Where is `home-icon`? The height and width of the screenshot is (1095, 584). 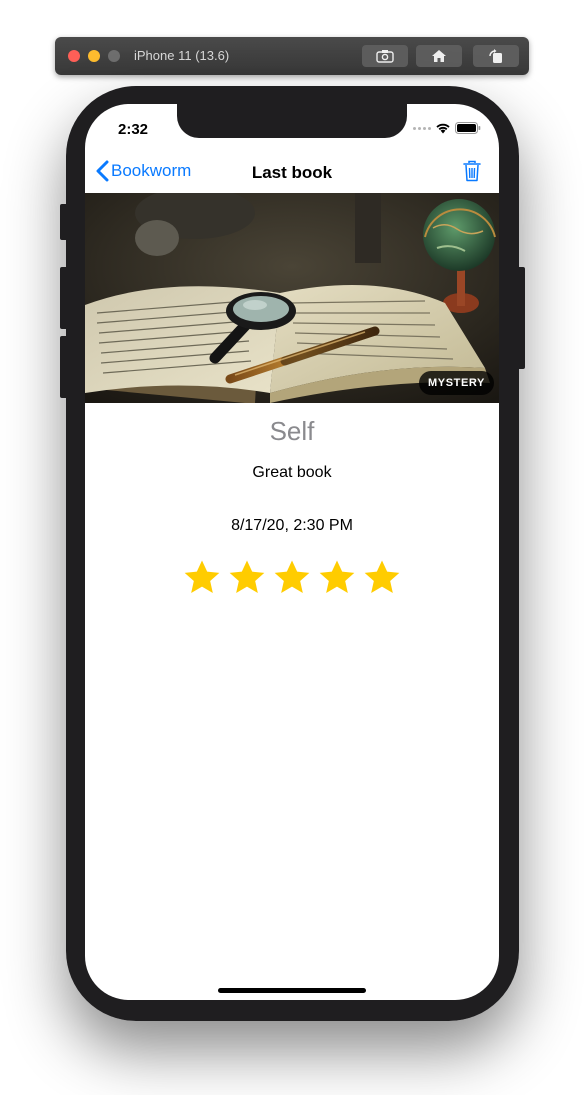 home-icon is located at coordinates (439, 56).